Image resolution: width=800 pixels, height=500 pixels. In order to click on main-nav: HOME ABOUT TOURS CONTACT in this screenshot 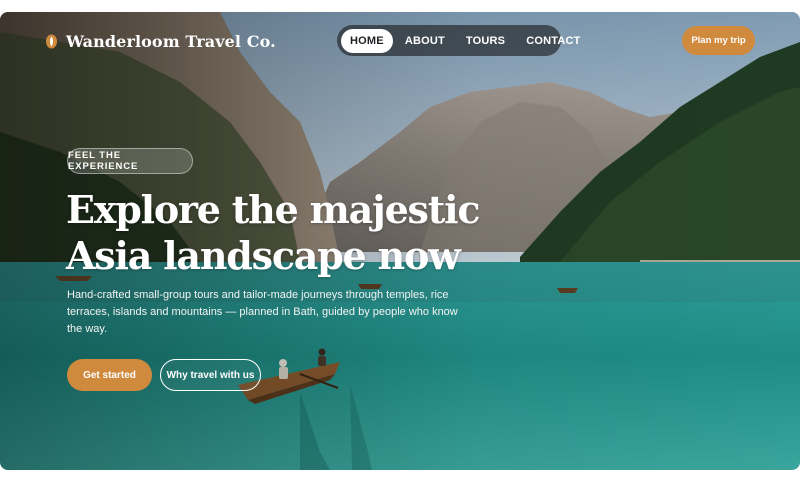, I will do `click(458, 40)`.